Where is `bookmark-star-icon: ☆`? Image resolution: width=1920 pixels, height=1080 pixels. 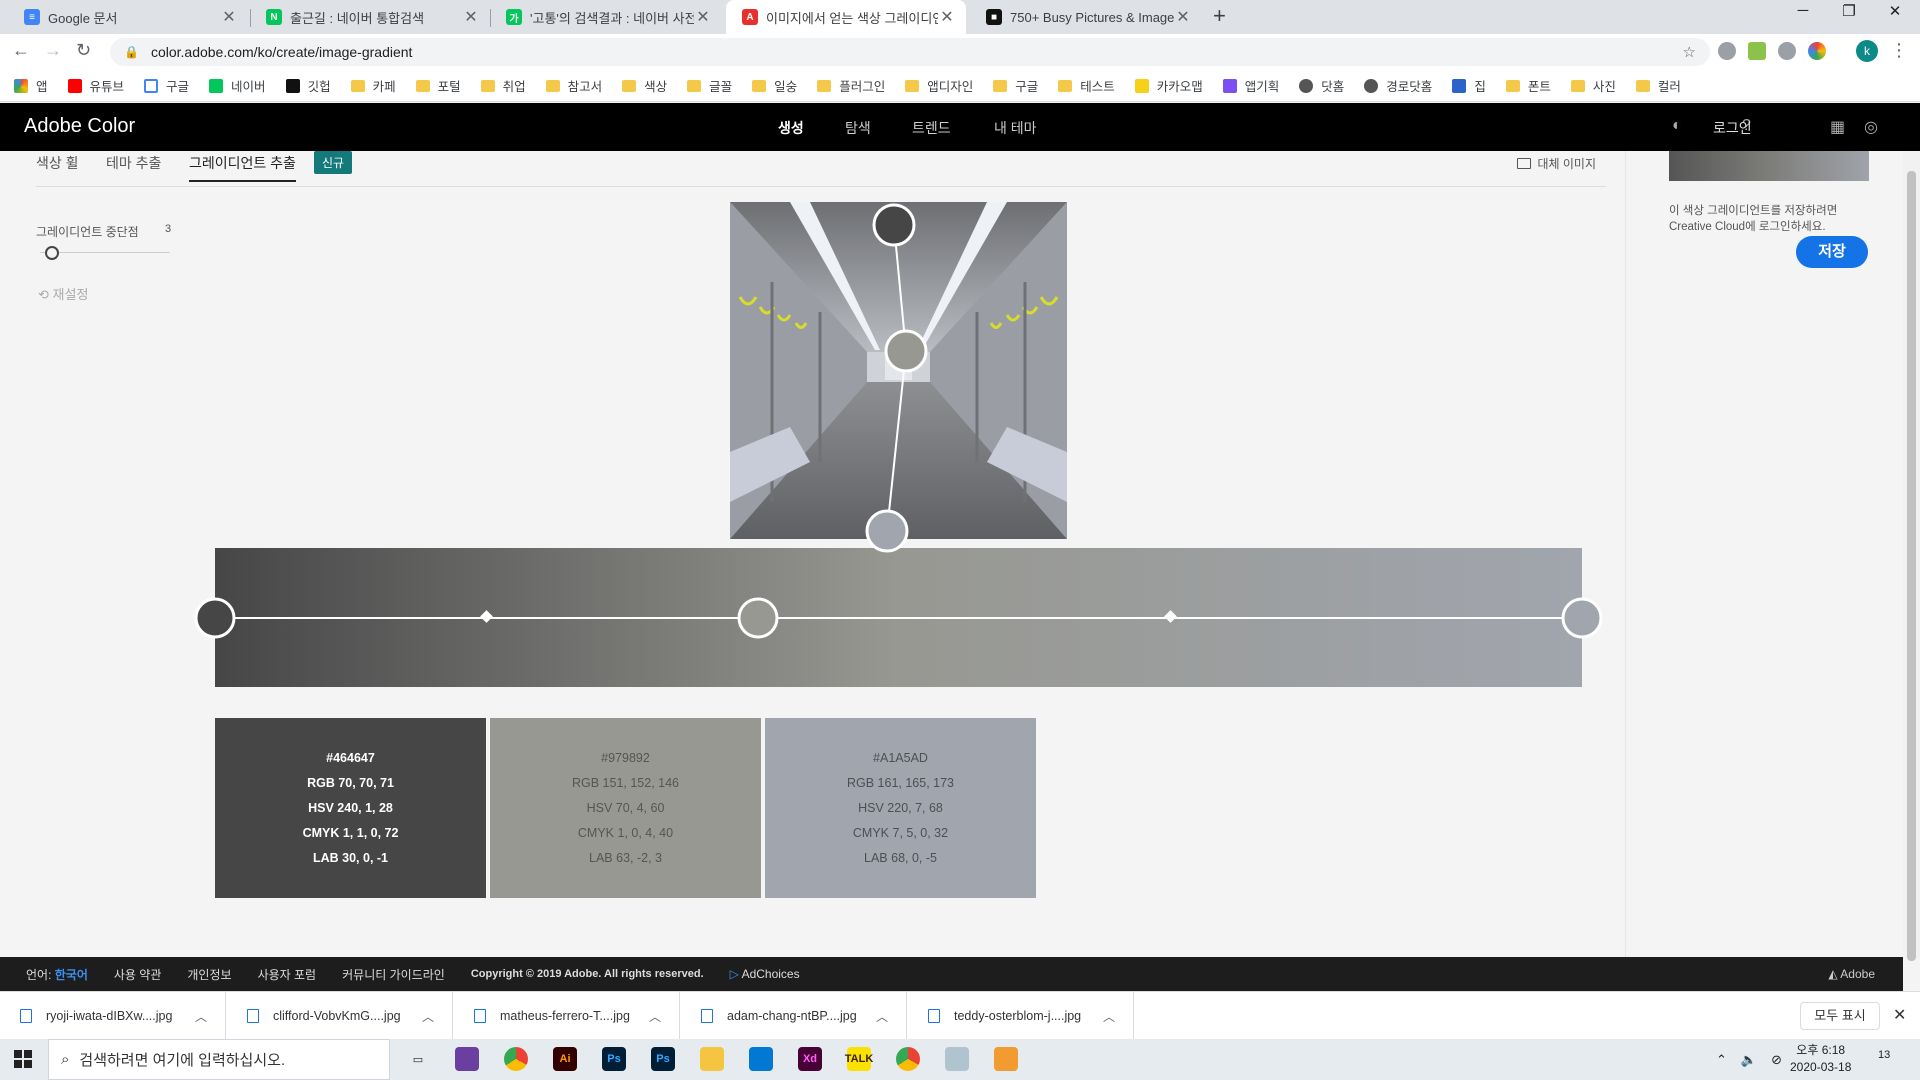
bookmark-star-icon: ☆ is located at coordinates (1689, 52).